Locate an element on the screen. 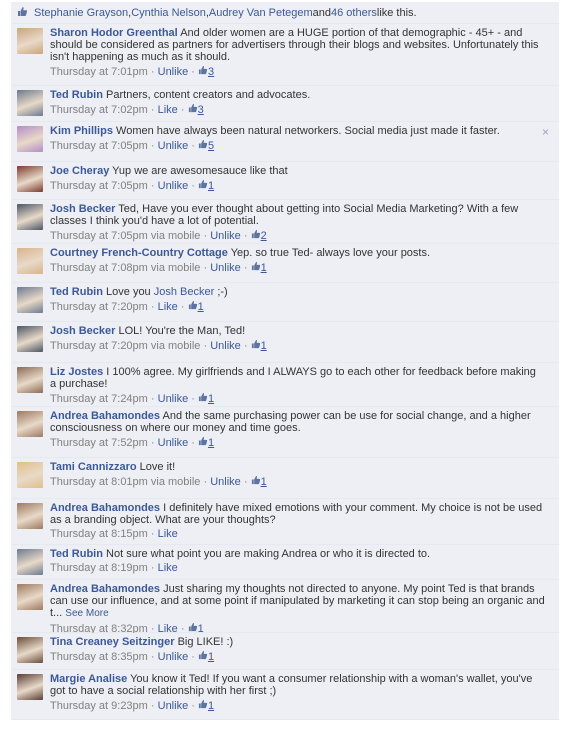 The height and width of the screenshot is (729, 568). comment-author-link: Tina Creaney Seitzinger is located at coordinates (112, 642).